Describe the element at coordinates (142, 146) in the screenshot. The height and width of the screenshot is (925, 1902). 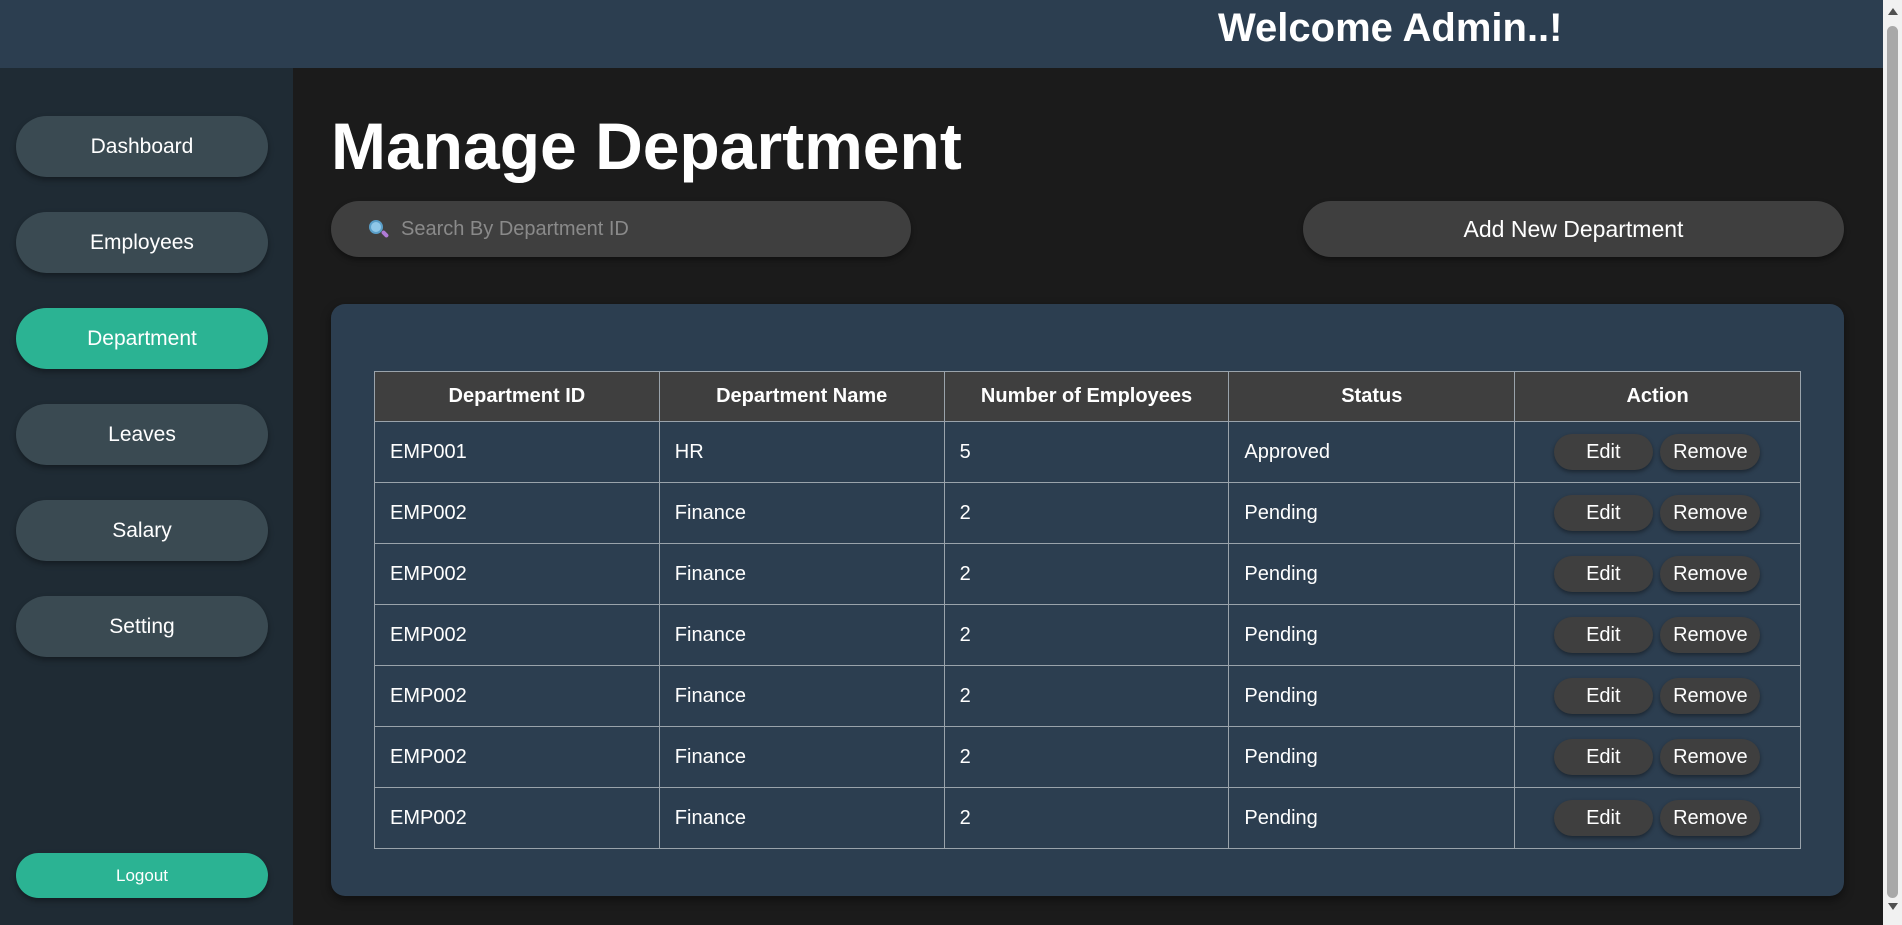
I see `sidebar-item-dashboard: Dashboard` at that location.